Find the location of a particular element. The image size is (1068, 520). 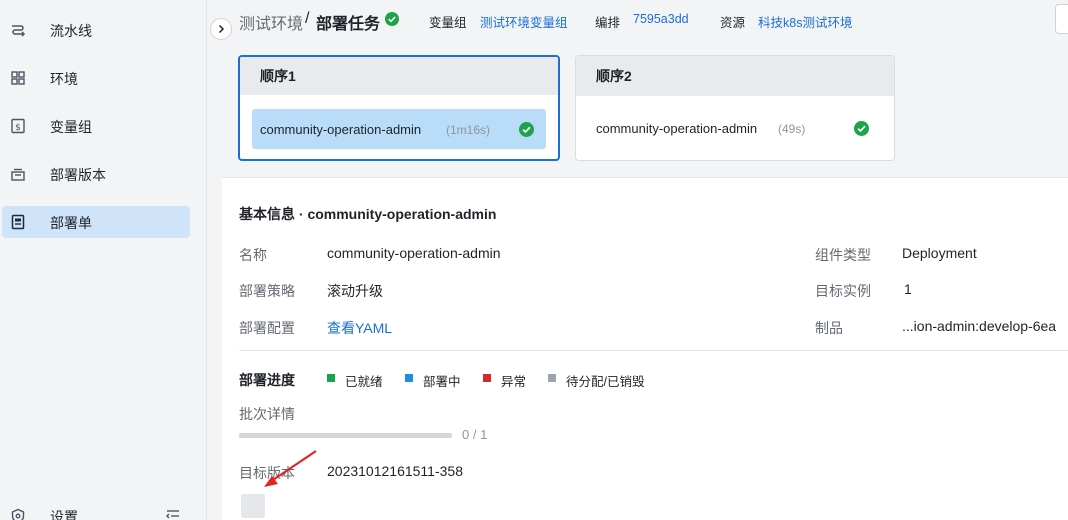

sidebar-item-label: 流水线 is located at coordinates (71, 31).